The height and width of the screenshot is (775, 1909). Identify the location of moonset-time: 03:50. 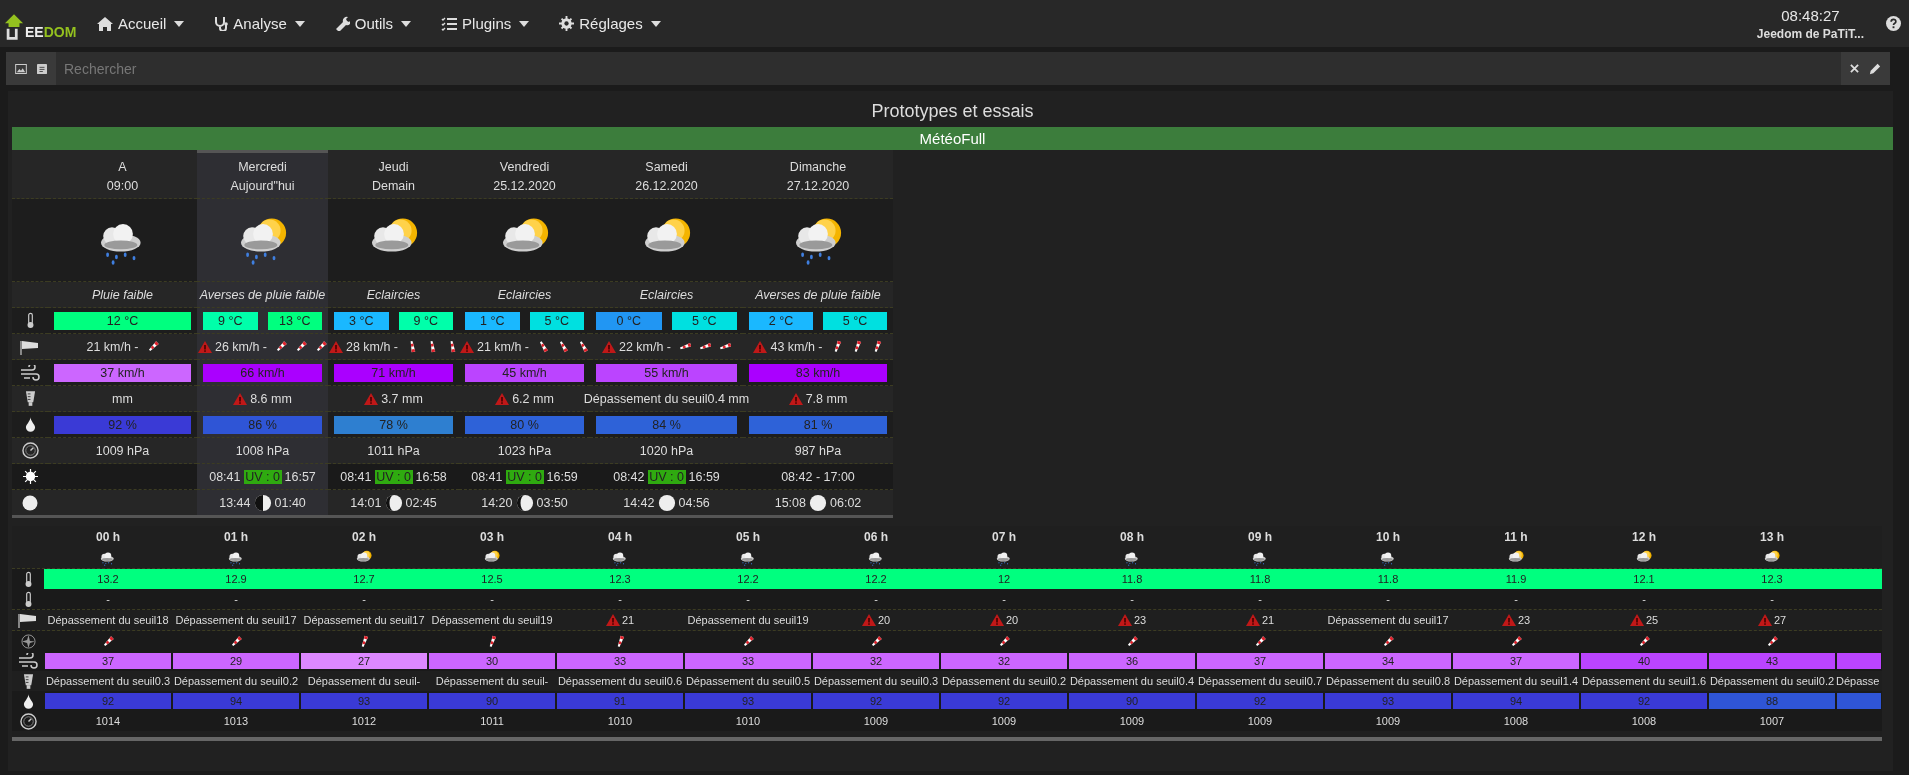
(552, 502).